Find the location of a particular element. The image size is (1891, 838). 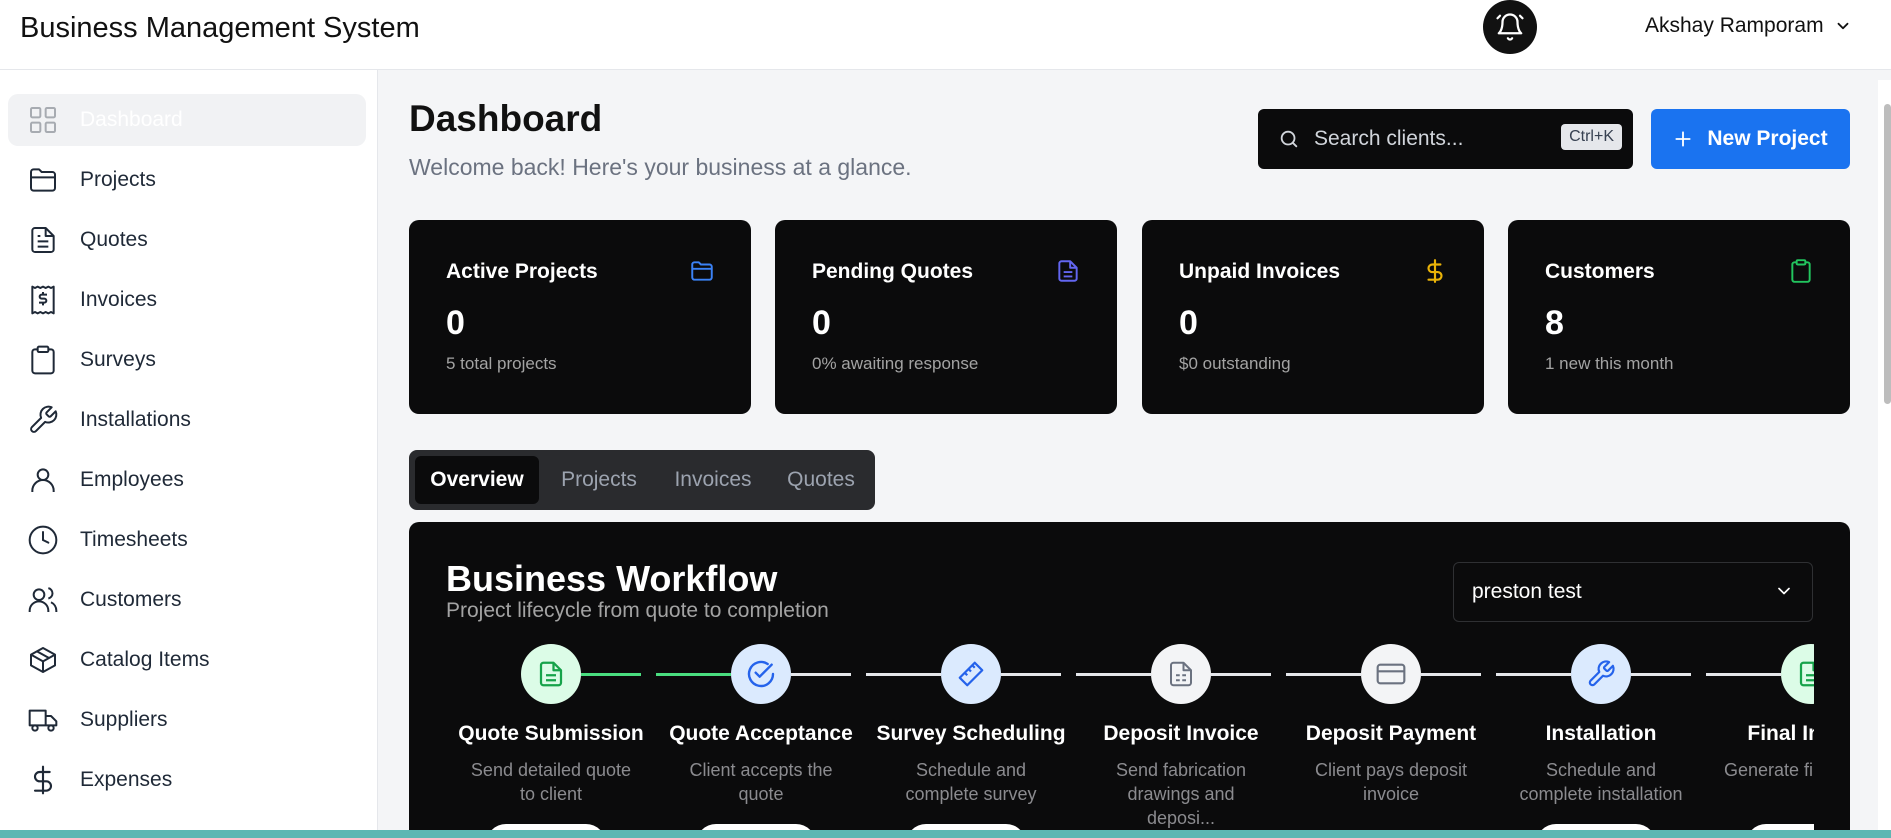

step-title: Installation is located at coordinates (1601, 733).